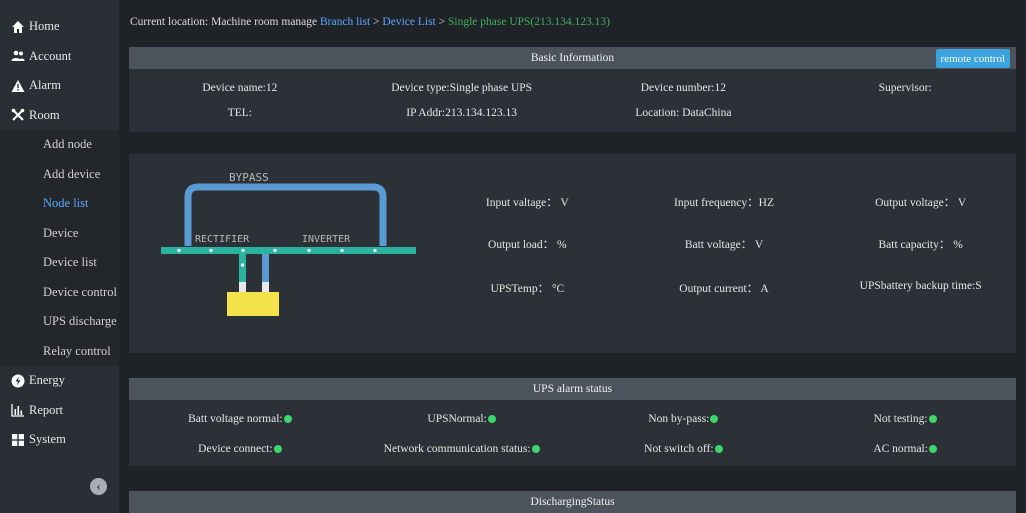 The height and width of the screenshot is (513, 1026). I want to click on sidebar-subitem-ups-discharge: UPS discharge, so click(59, 322).